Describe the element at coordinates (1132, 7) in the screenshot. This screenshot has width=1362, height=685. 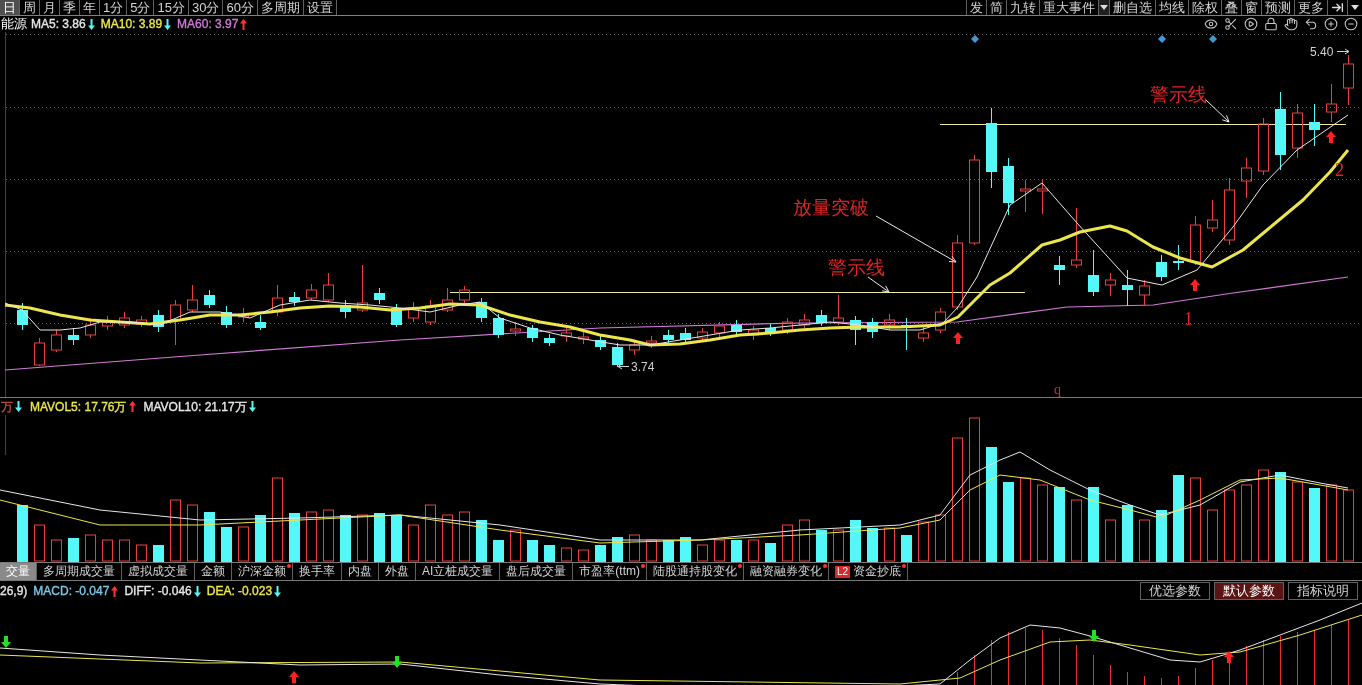
I see `toolbar-button: 删自选` at that location.